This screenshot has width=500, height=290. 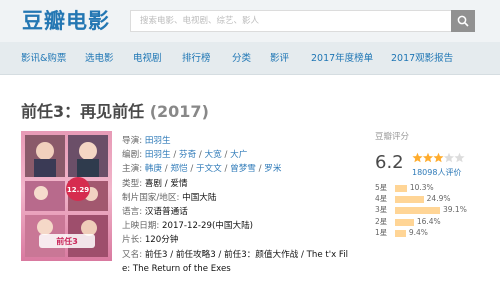 What do you see at coordinates (132, 254) in the screenshot?
I see `aka-label: 又名:` at bounding box center [132, 254].